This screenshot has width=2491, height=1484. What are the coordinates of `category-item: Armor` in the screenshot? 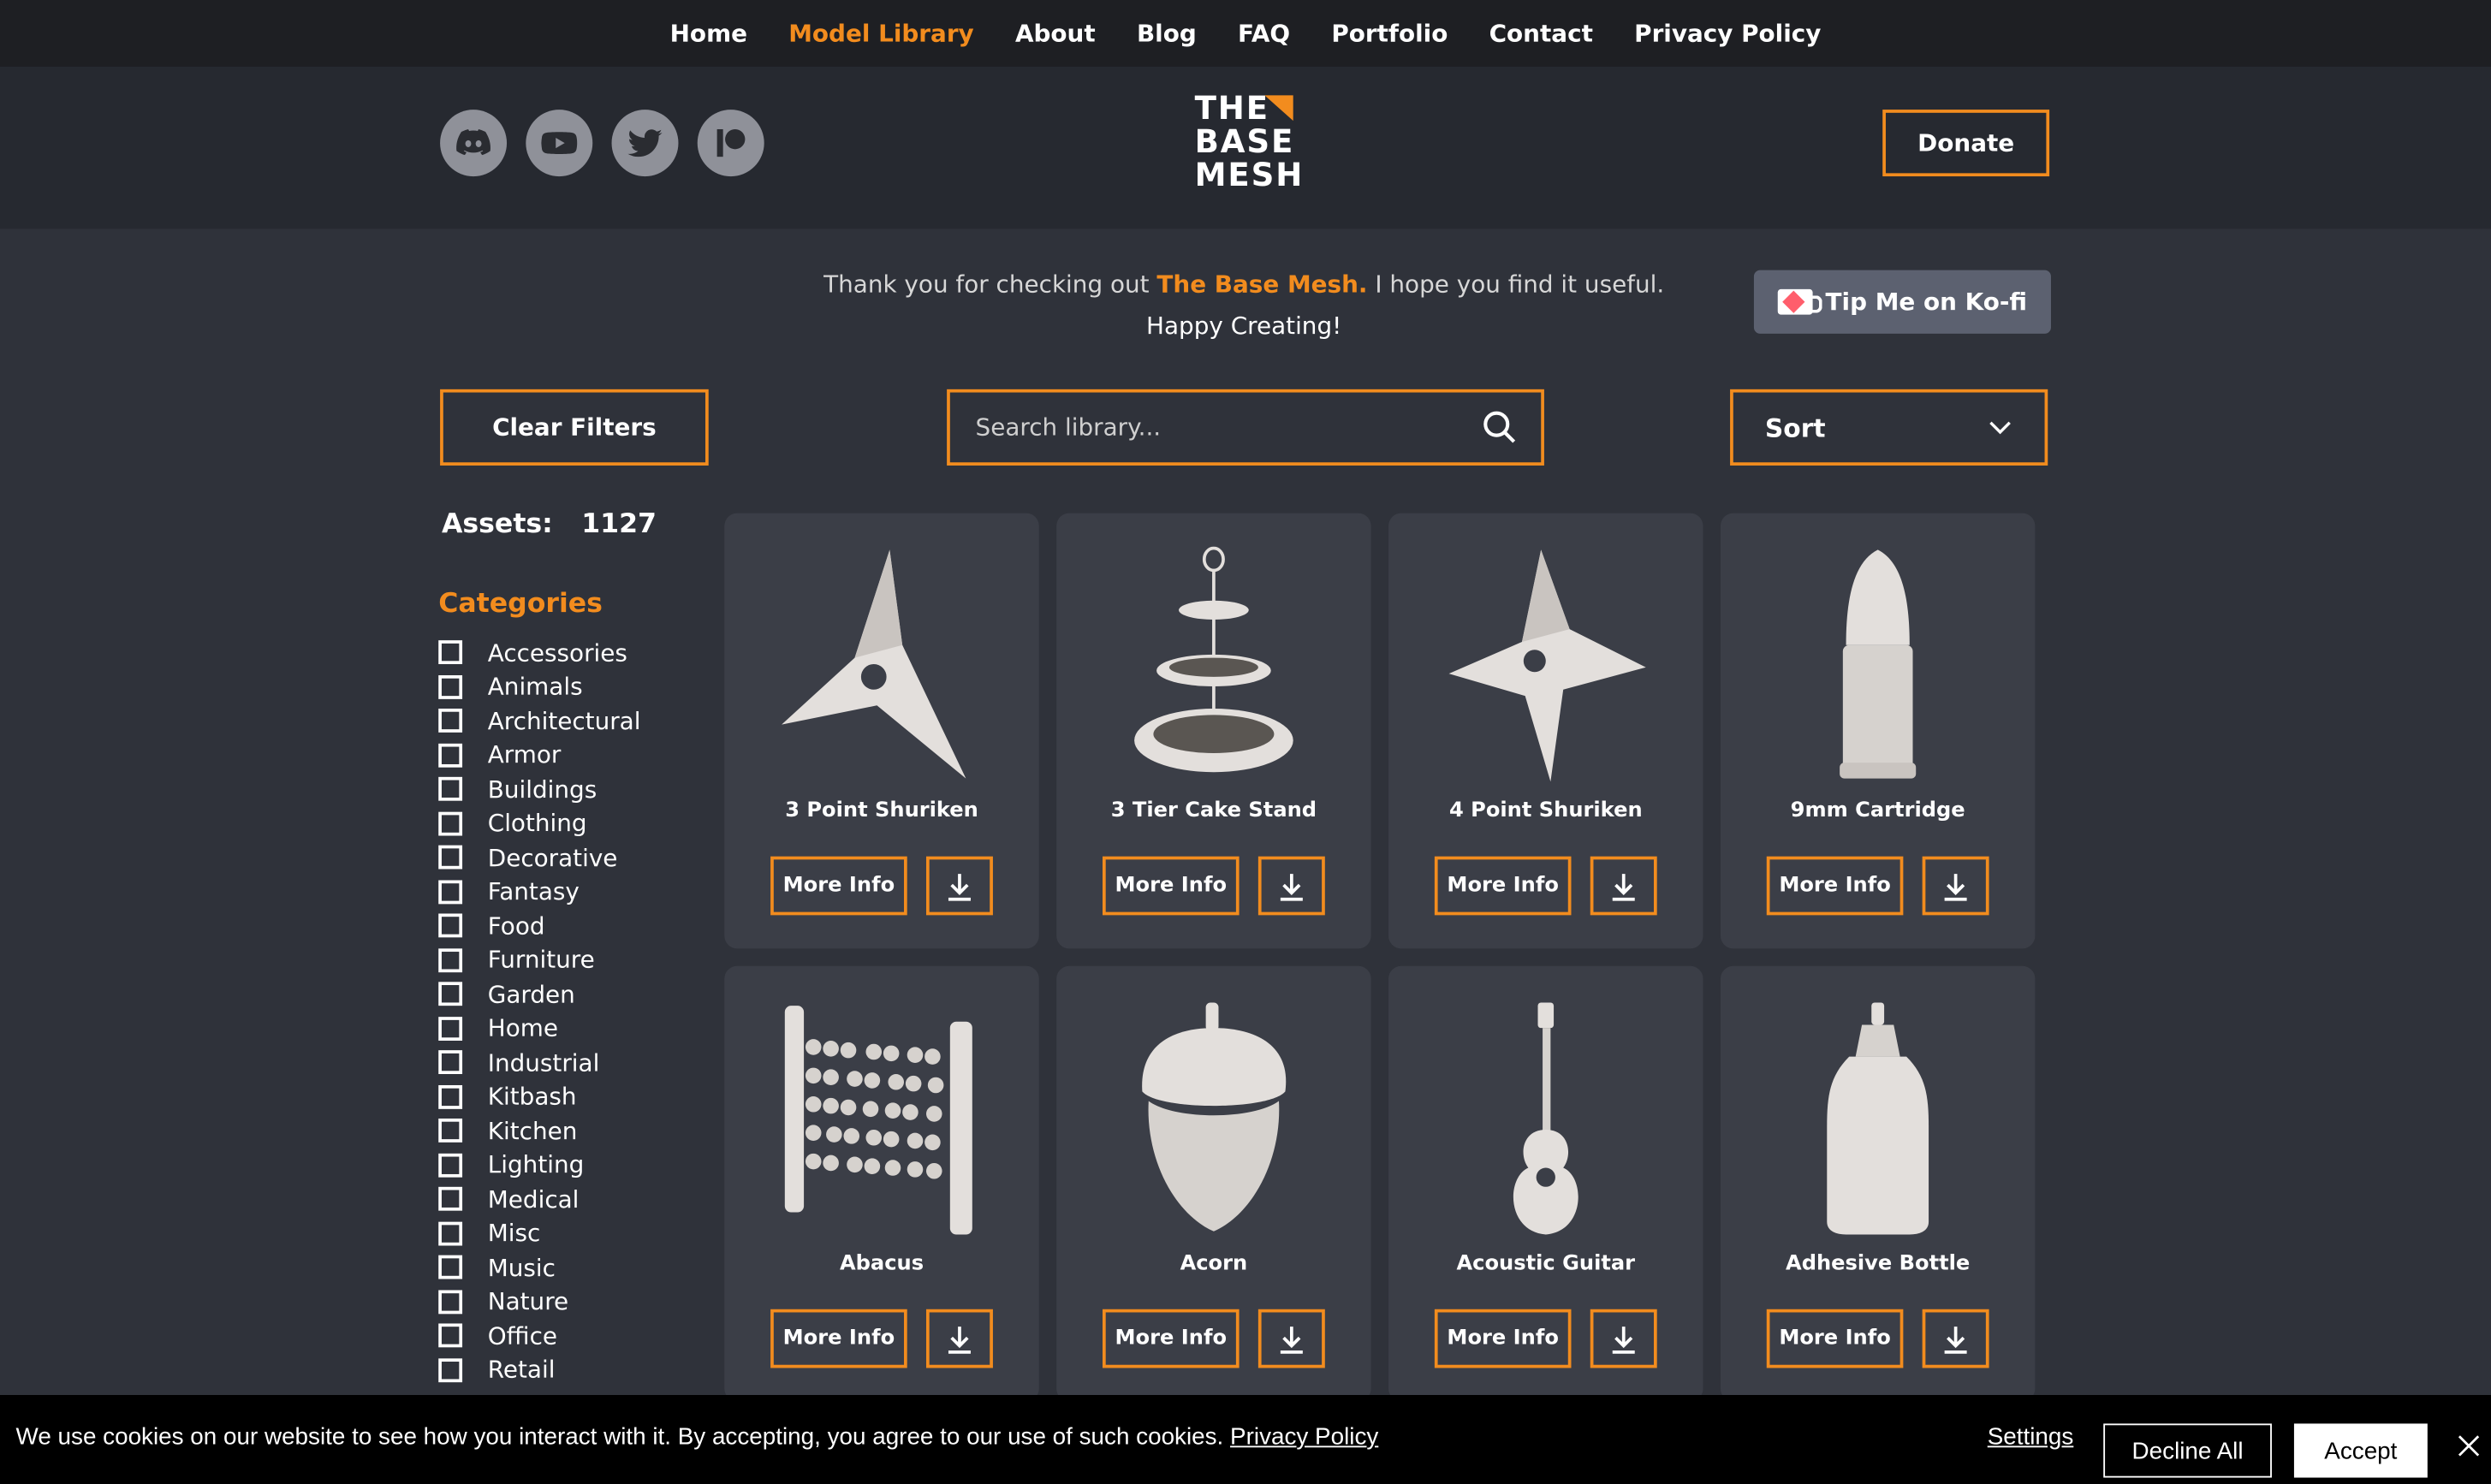 It's located at (539, 755).